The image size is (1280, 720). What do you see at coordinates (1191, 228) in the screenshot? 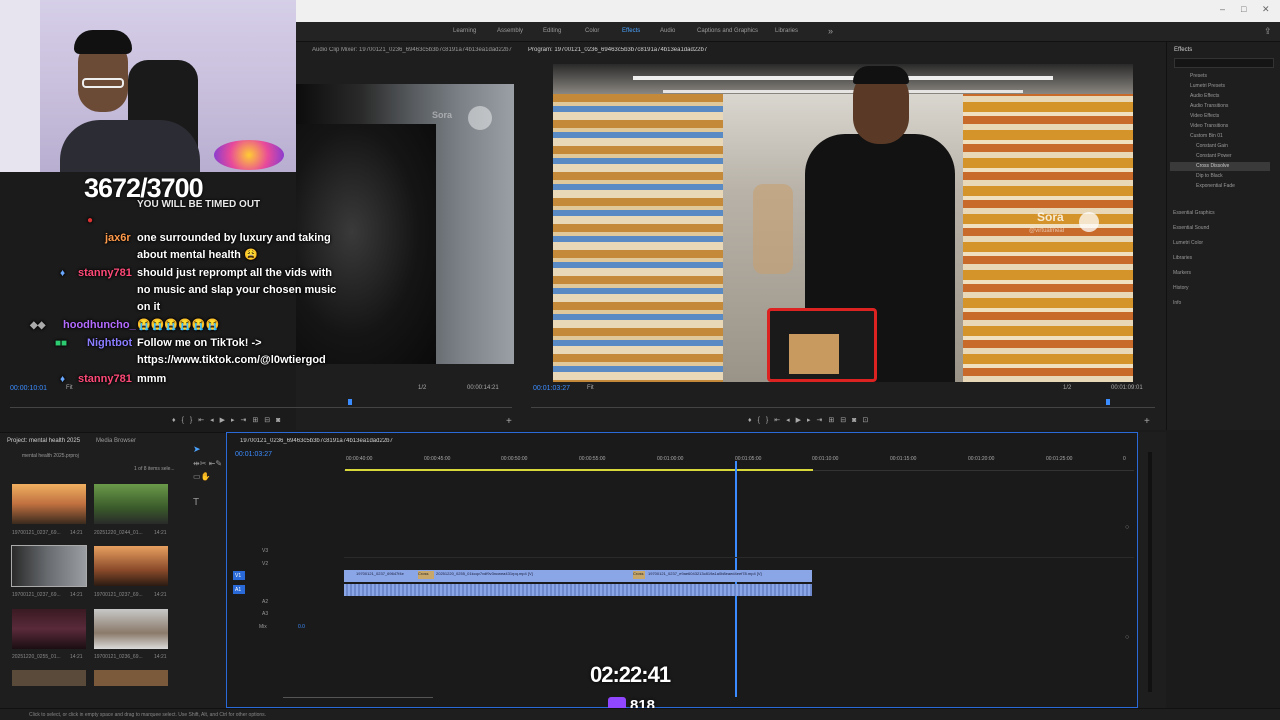
I see `panel-essential-sound: Essential Sound` at bounding box center [1191, 228].